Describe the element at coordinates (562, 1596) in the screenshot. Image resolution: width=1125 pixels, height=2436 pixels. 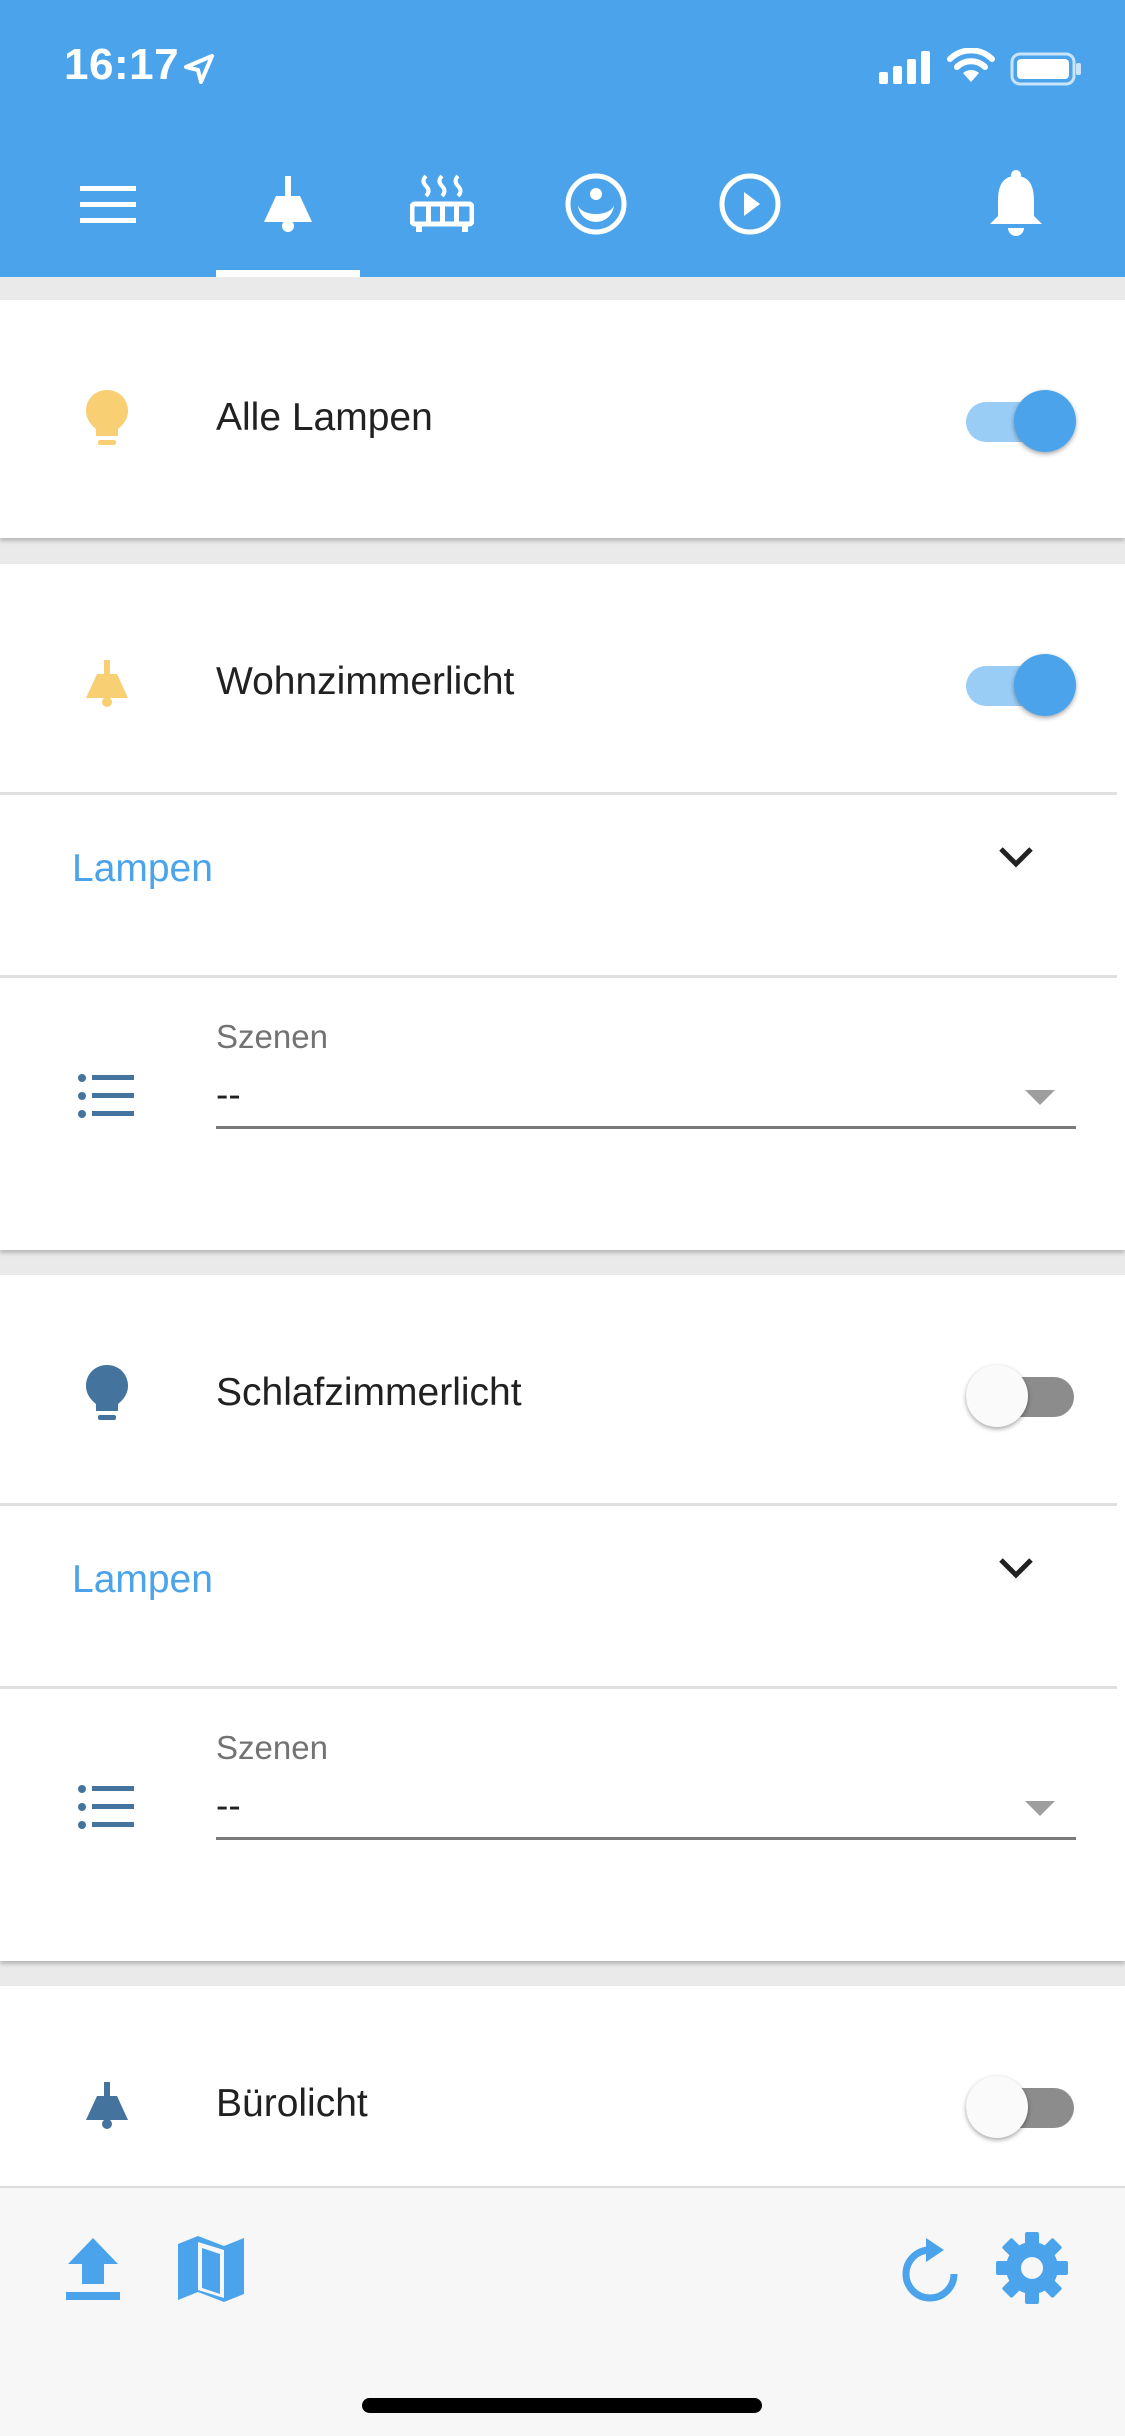
I see `bedroom-lamps-expander: Lampen` at that location.